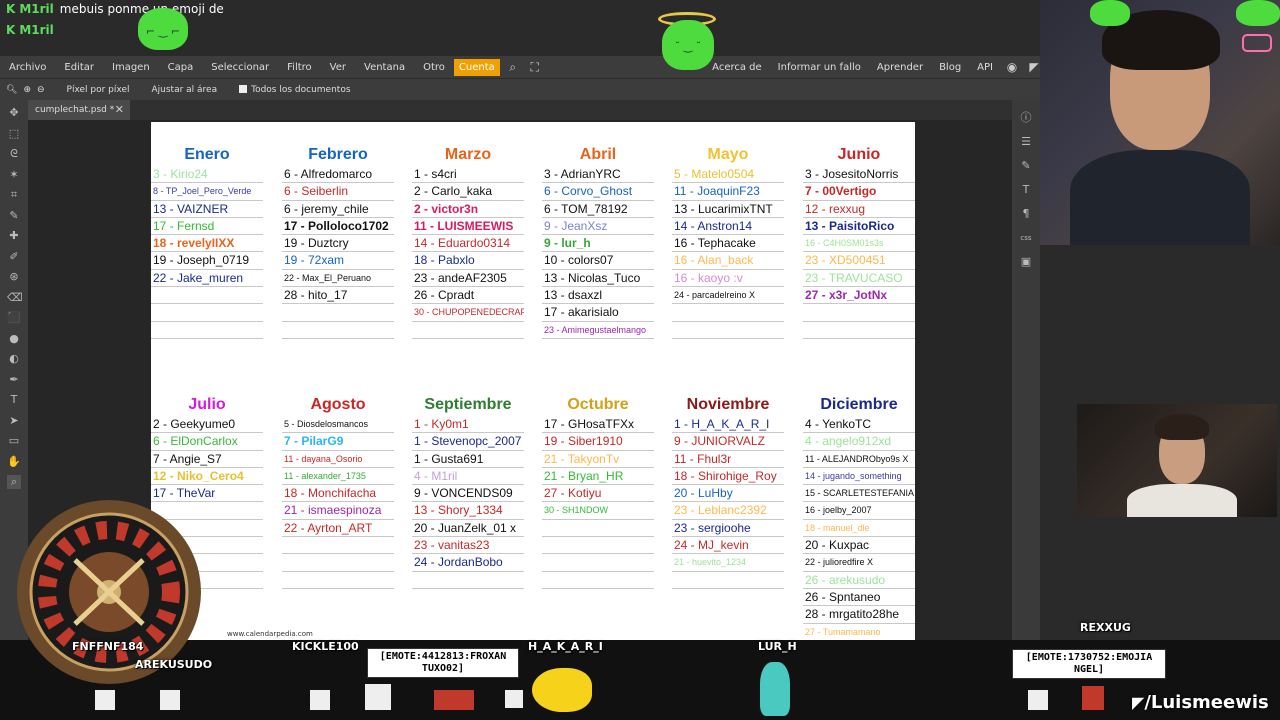 Image resolution: width=1280 pixels, height=720 pixels. What do you see at coordinates (1026, 238) in the screenshot?
I see `css-icon: css` at bounding box center [1026, 238].